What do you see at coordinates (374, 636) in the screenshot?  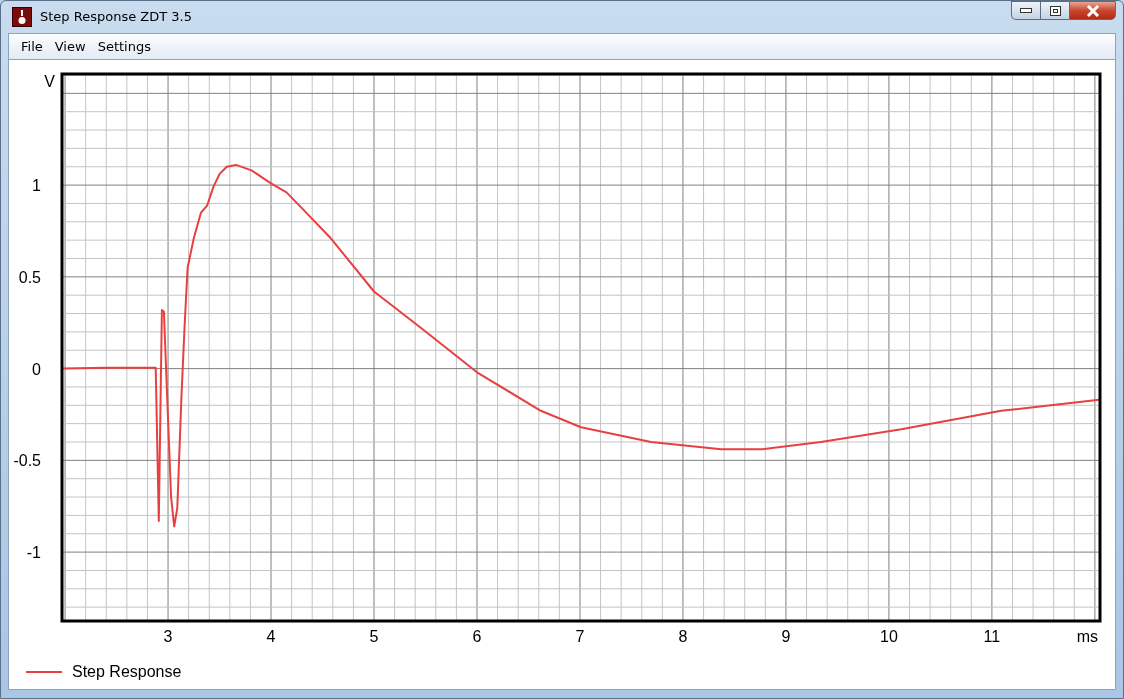 I see `x-tick-label: 5` at bounding box center [374, 636].